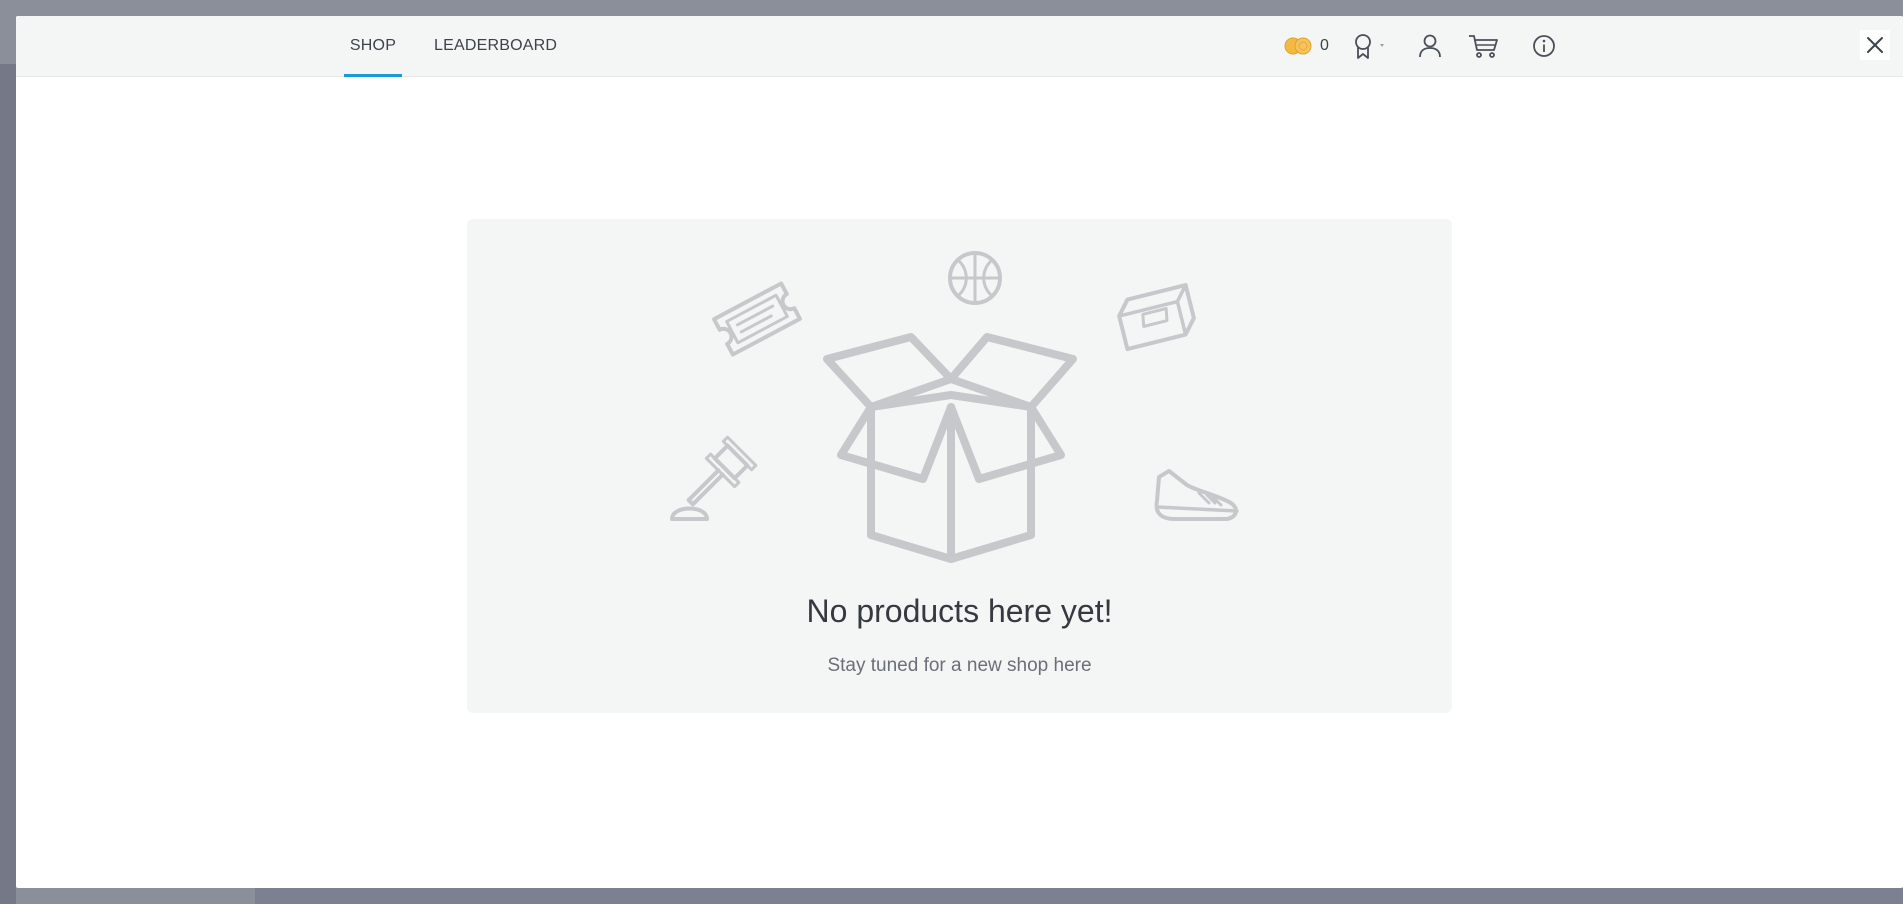 The height and width of the screenshot is (904, 1903). I want to click on cart-button, so click(1484, 46).